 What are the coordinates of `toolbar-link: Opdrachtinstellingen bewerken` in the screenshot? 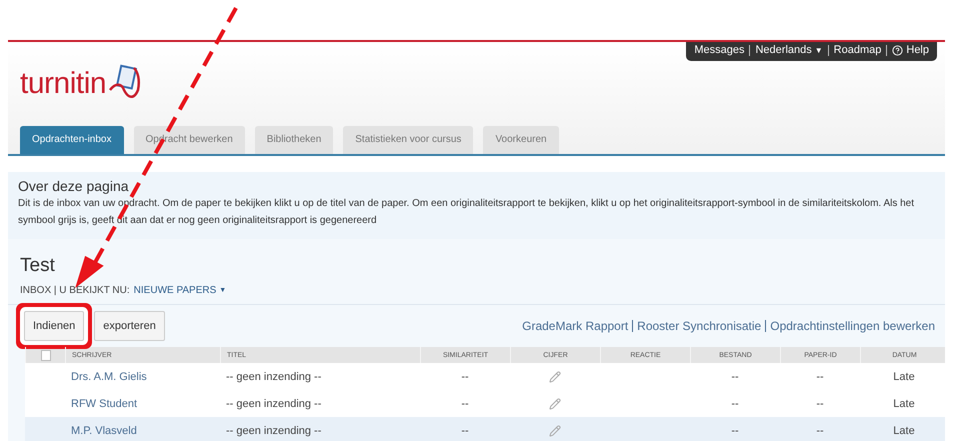 It's located at (850, 326).